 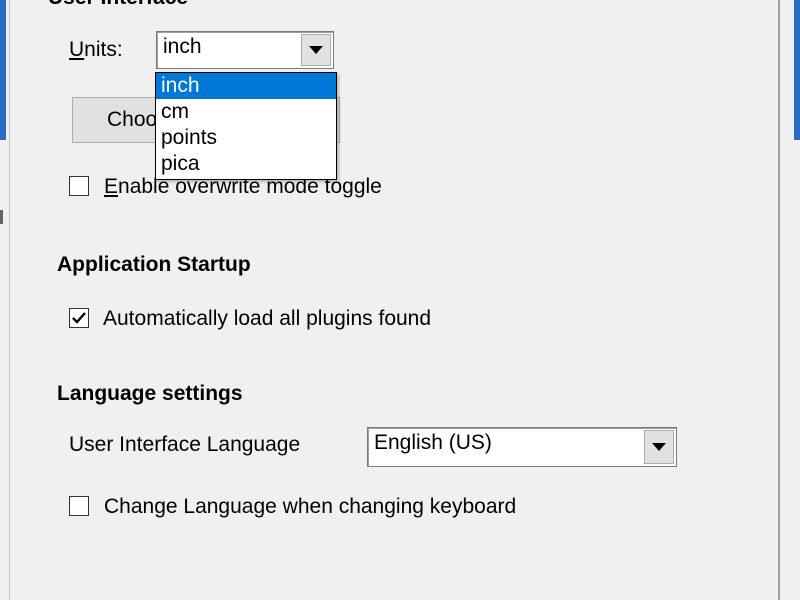 What do you see at coordinates (246, 138) in the screenshot?
I see `units-option-points: points` at bounding box center [246, 138].